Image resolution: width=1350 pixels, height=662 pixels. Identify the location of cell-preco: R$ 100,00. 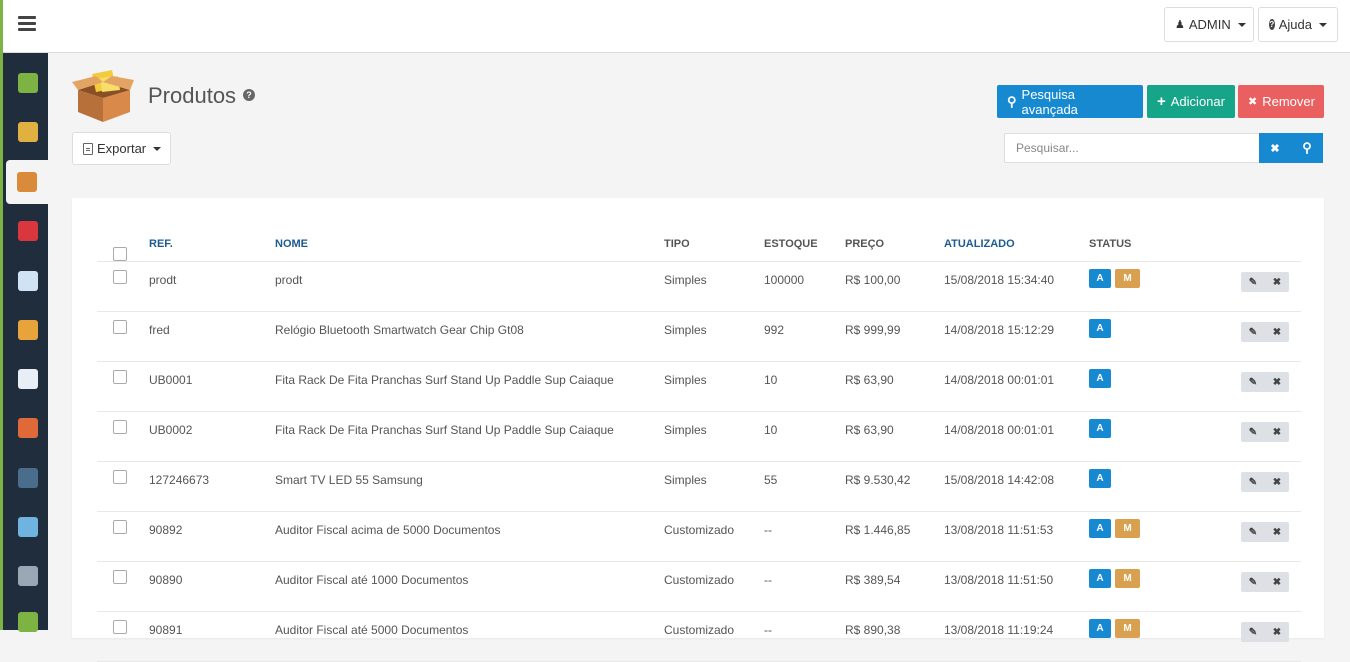
(873, 280).